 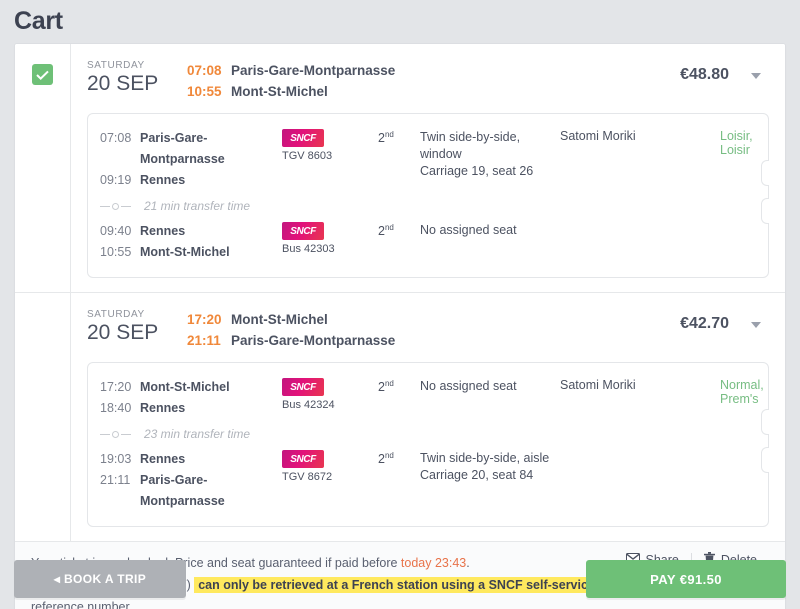 I want to click on journey-day-of-week: SATURDAY, so click(x=116, y=65).